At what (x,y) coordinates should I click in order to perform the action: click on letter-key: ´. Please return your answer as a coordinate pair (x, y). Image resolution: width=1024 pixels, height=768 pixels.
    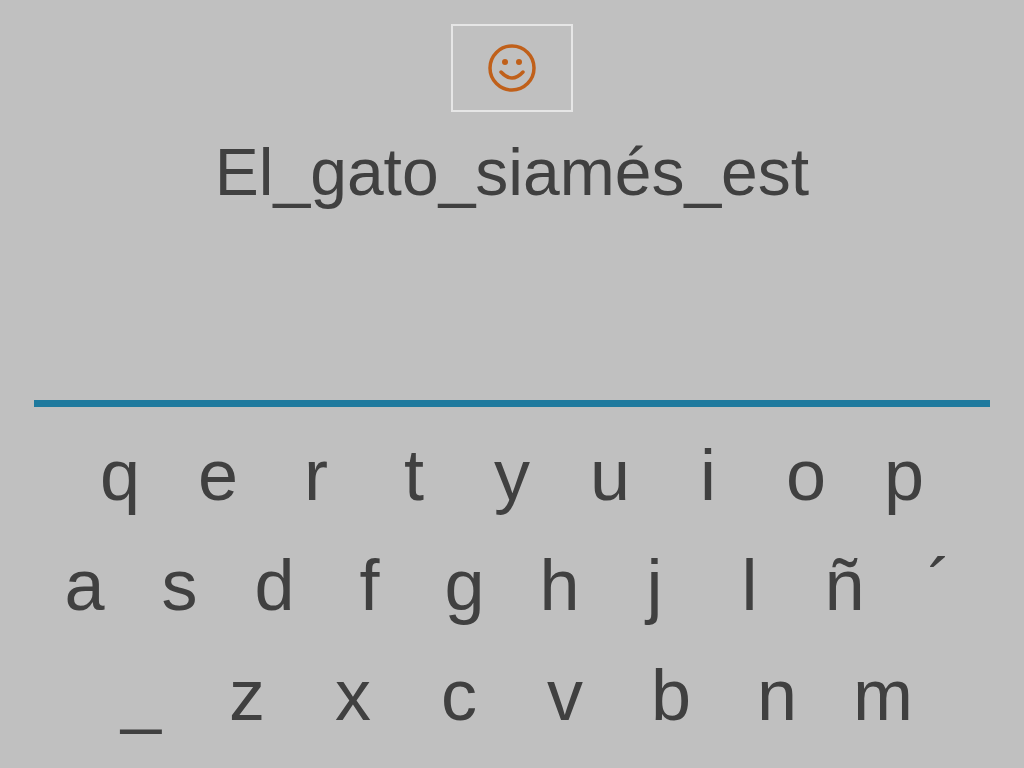
    Looking at the image, I should click on (939, 585).